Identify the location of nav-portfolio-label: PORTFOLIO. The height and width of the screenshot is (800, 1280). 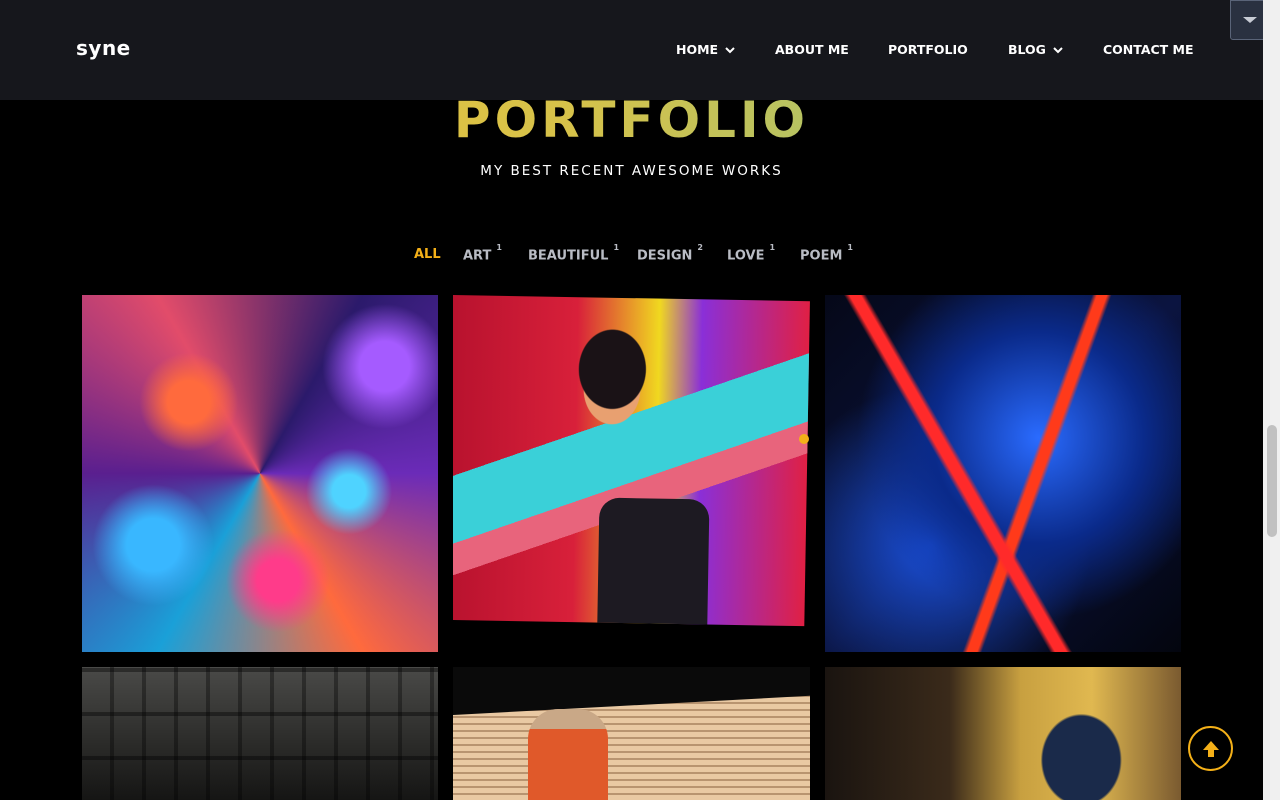
(928, 49).